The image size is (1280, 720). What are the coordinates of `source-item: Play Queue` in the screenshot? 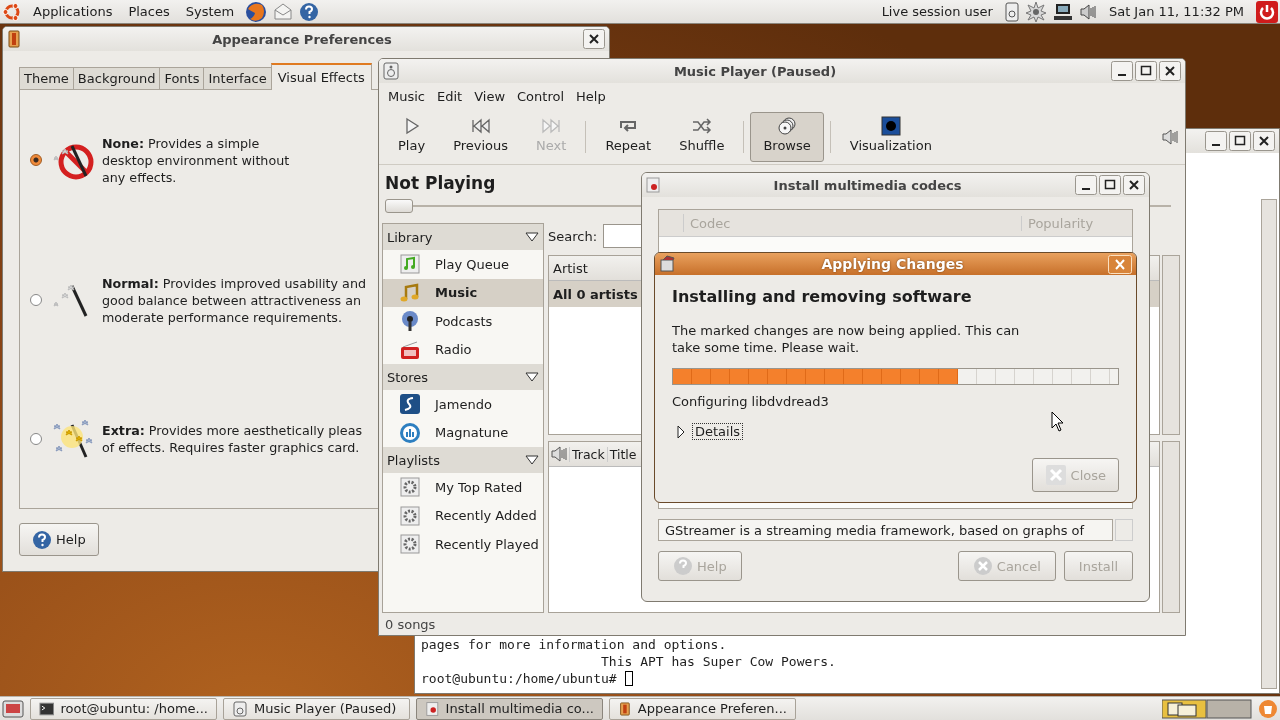 It's located at (463, 264).